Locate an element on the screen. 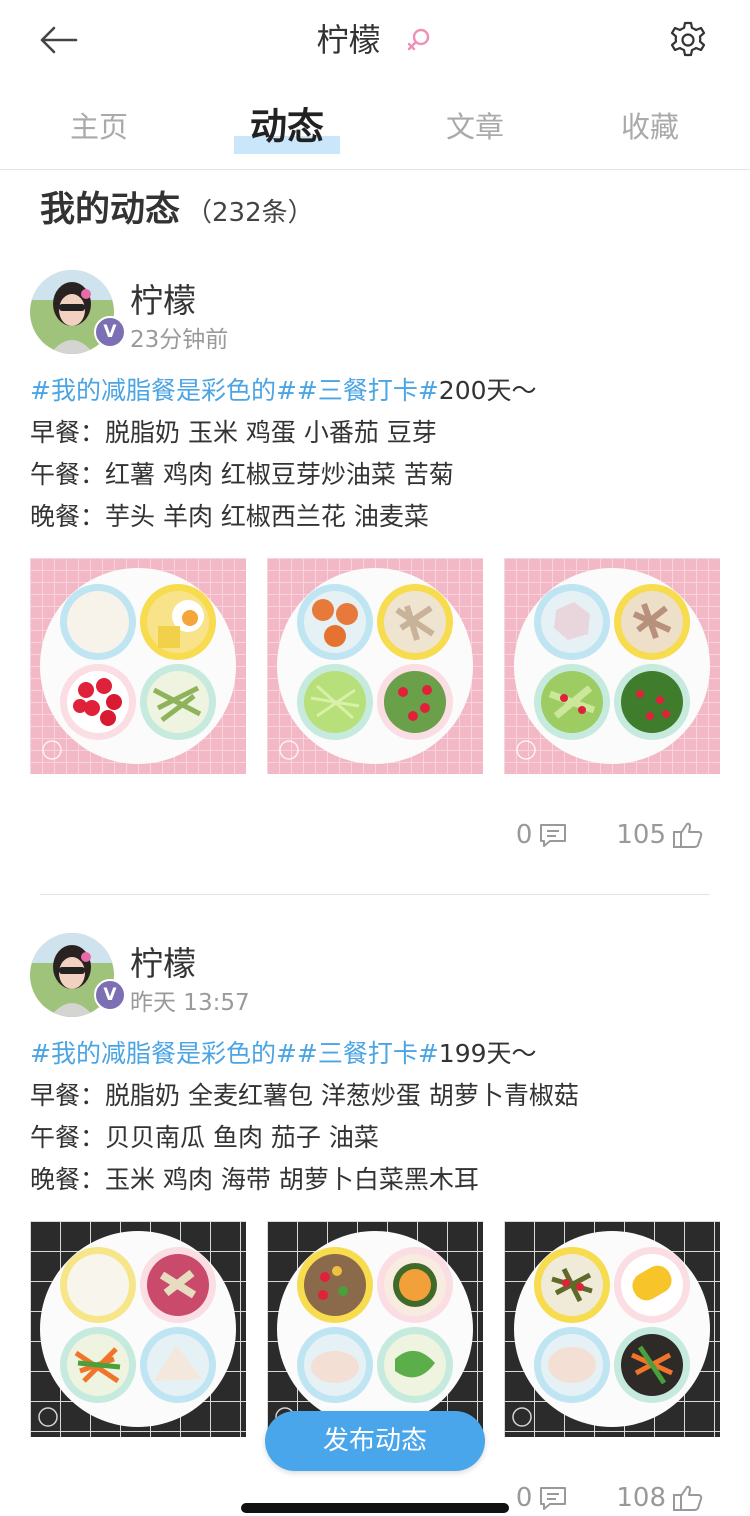 The height and width of the screenshot is (1516, 750). gear-icon is located at coordinates (688, 39).